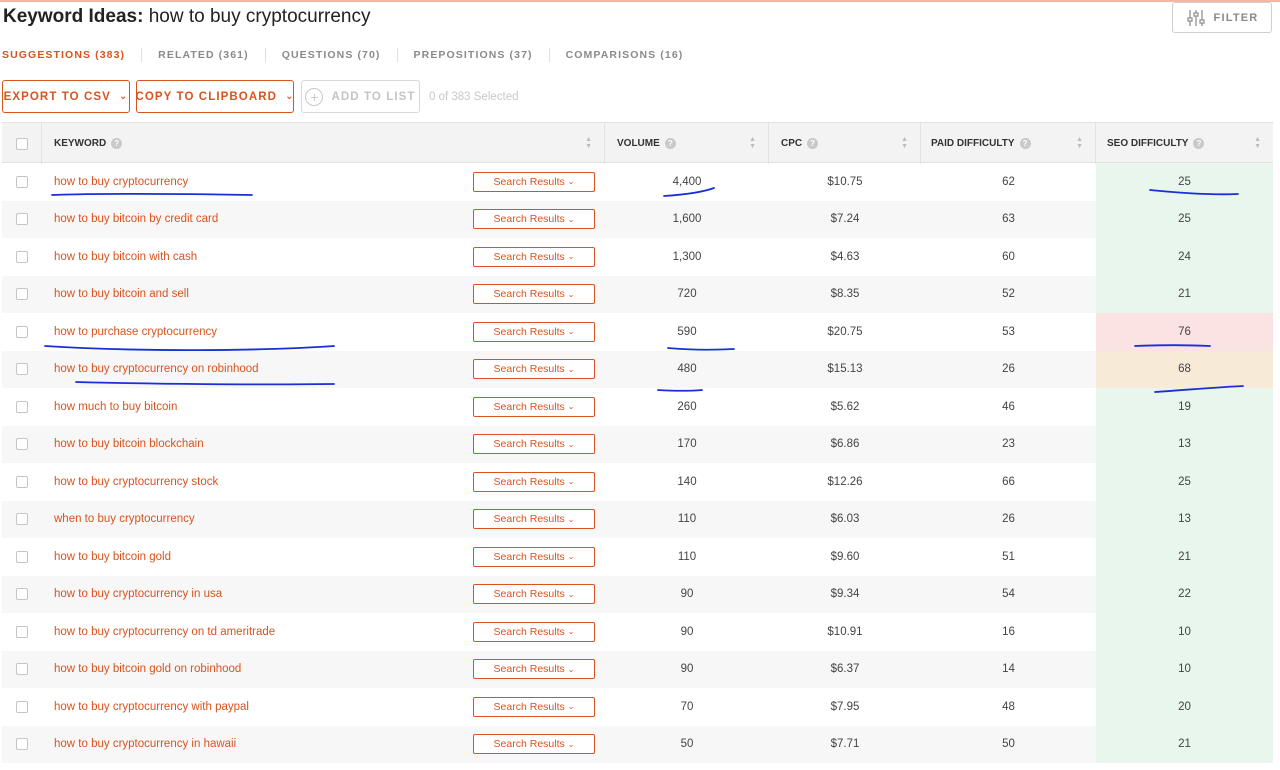 This screenshot has height=770, width=1280. I want to click on add-to-list-button: + ADD TO LIST, so click(360, 96).